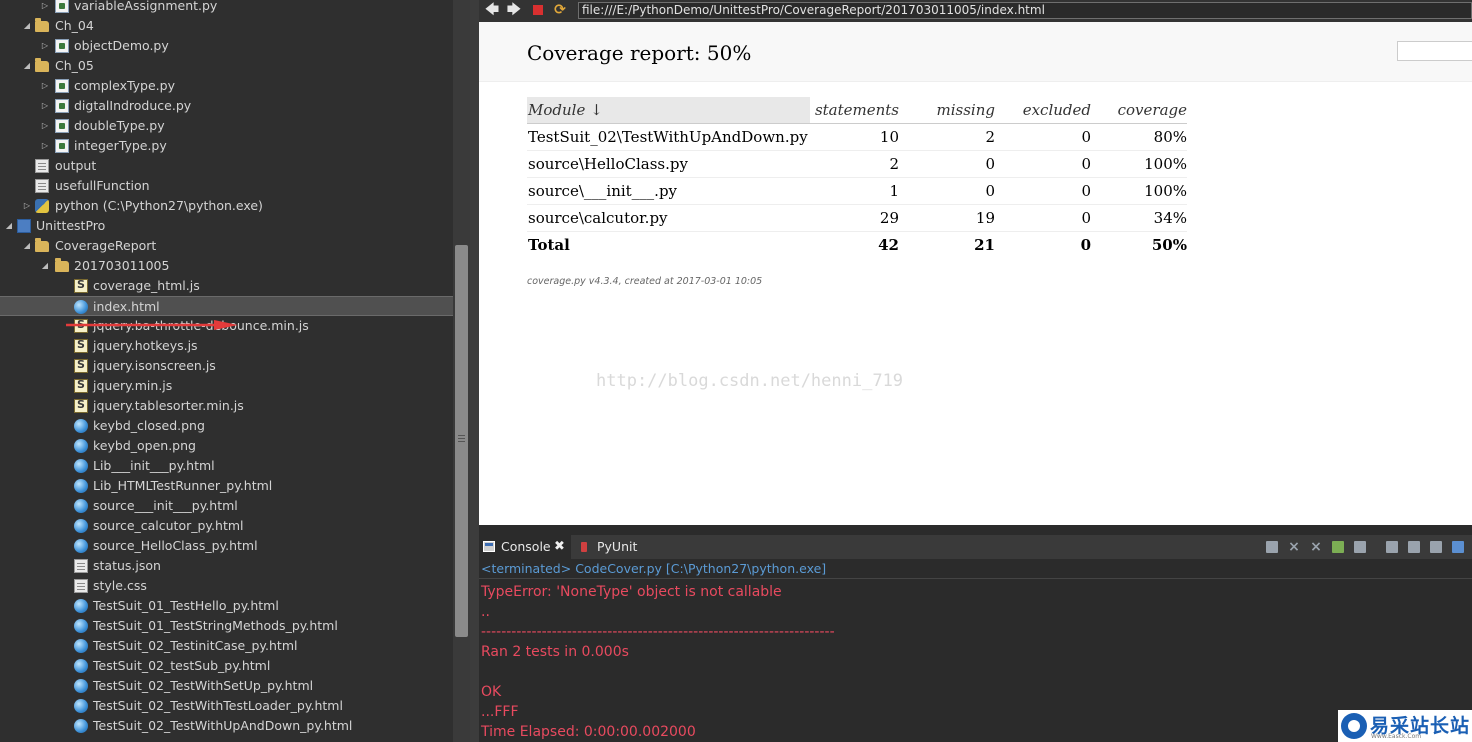  What do you see at coordinates (81, 566) in the screenshot?
I see `file-file-icon` at bounding box center [81, 566].